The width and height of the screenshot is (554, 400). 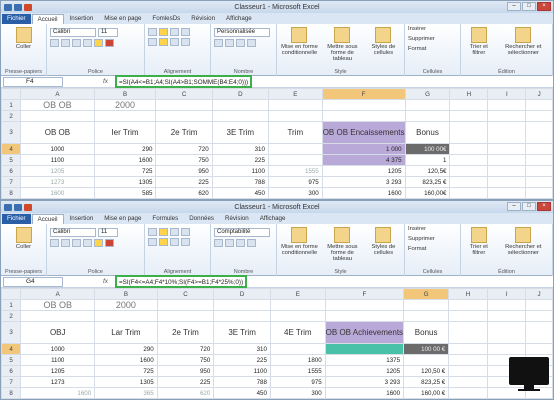 I want to click on cell-h8, so click(x=468, y=393).